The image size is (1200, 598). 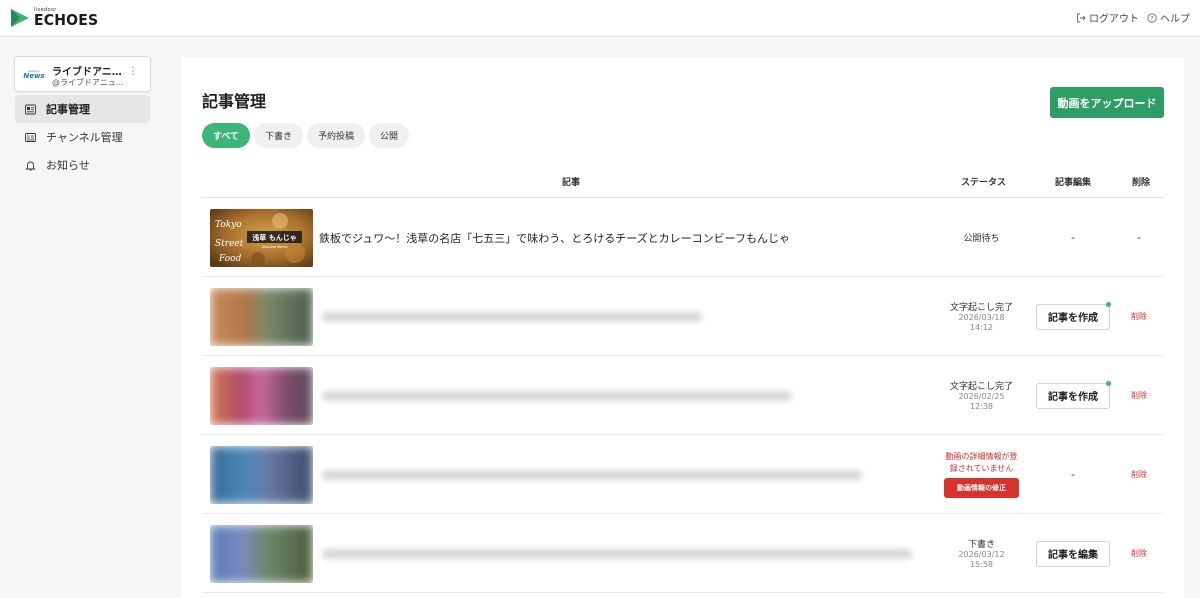 I want to click on logo-wordmark: ECHOES, so click(x=66, y=21).